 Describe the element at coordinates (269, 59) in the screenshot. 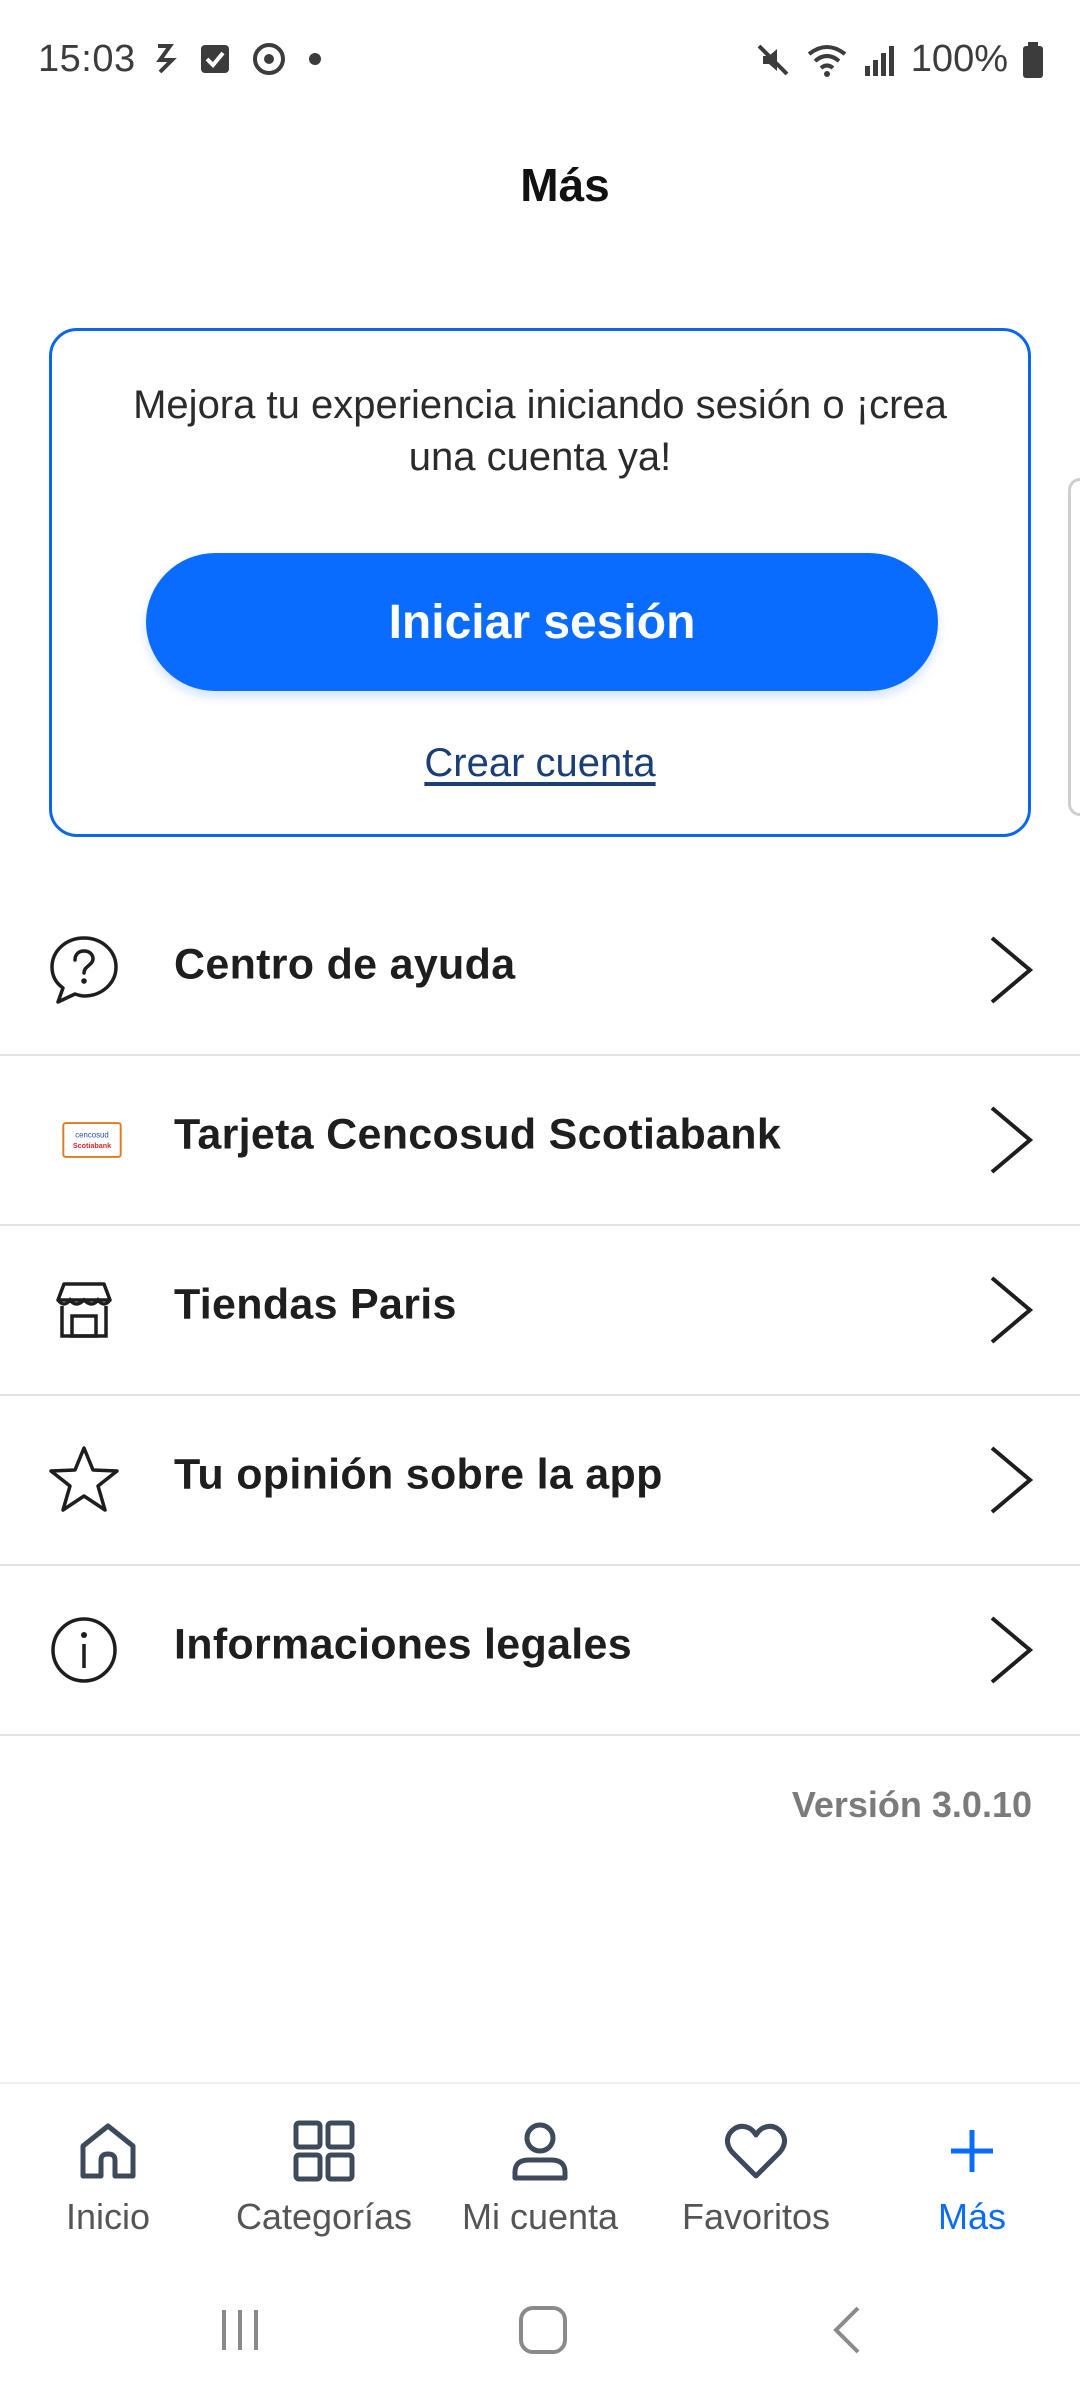

I see `target-notification-icon` at that location.